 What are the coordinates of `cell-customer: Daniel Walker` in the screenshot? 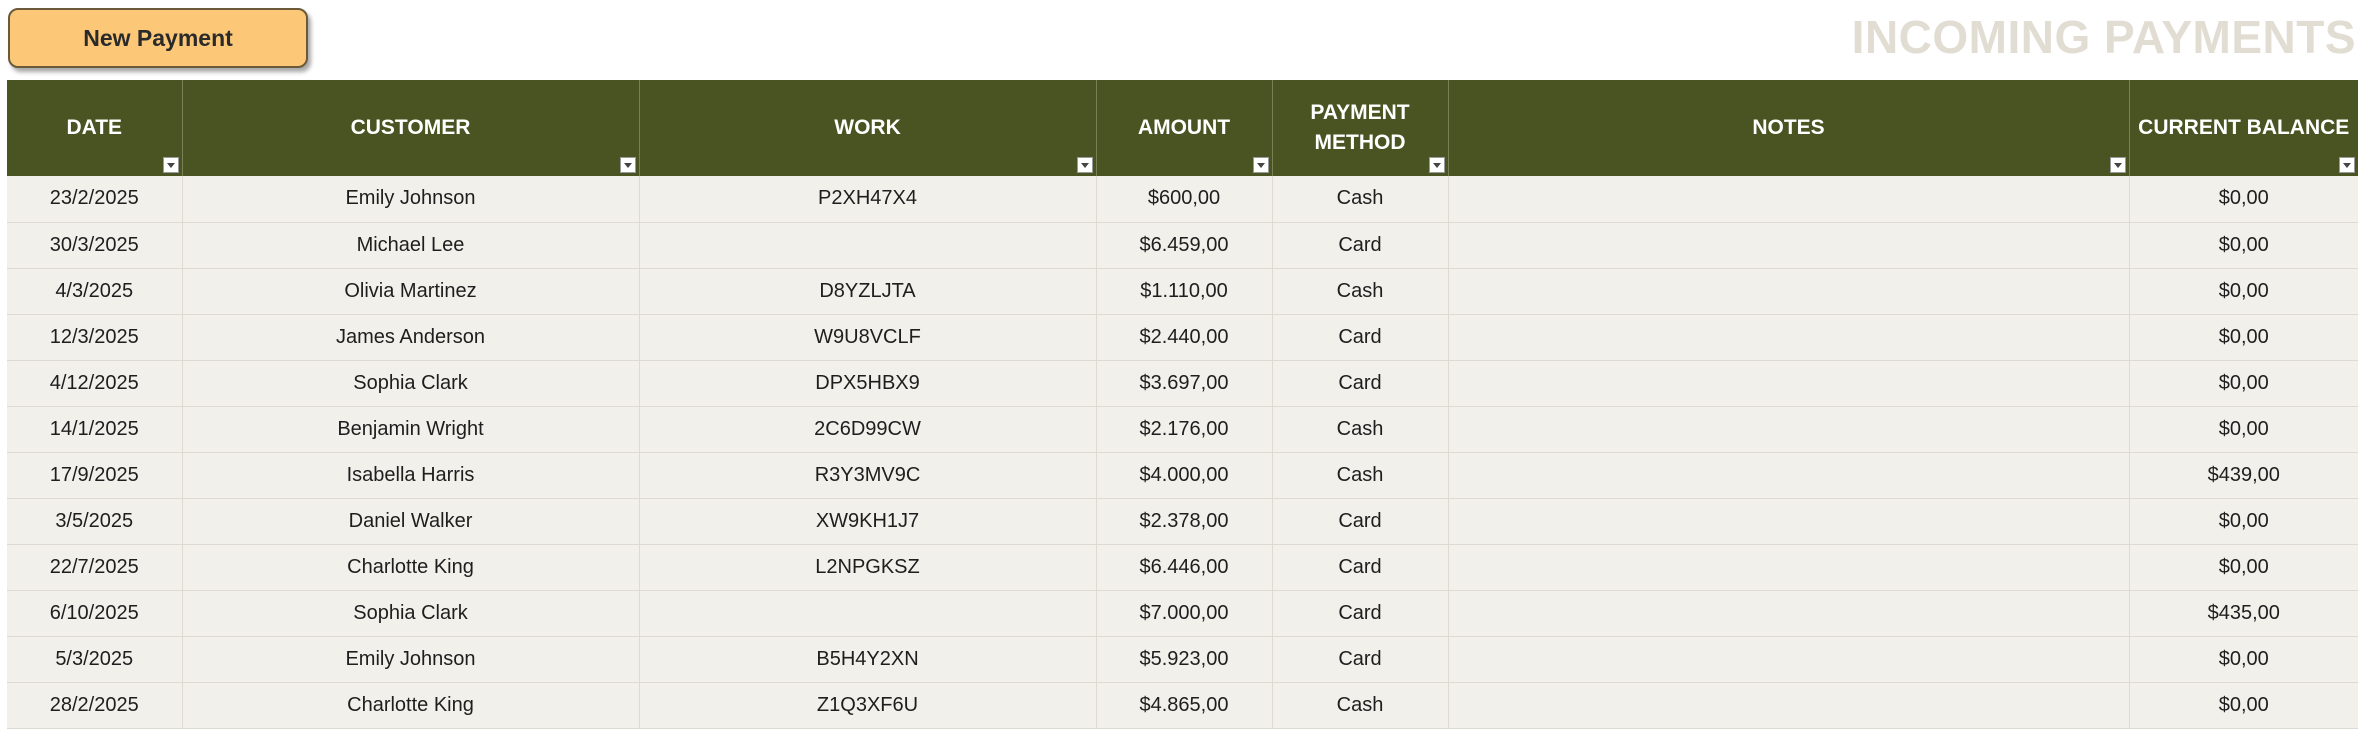 It's located at (411, 521).